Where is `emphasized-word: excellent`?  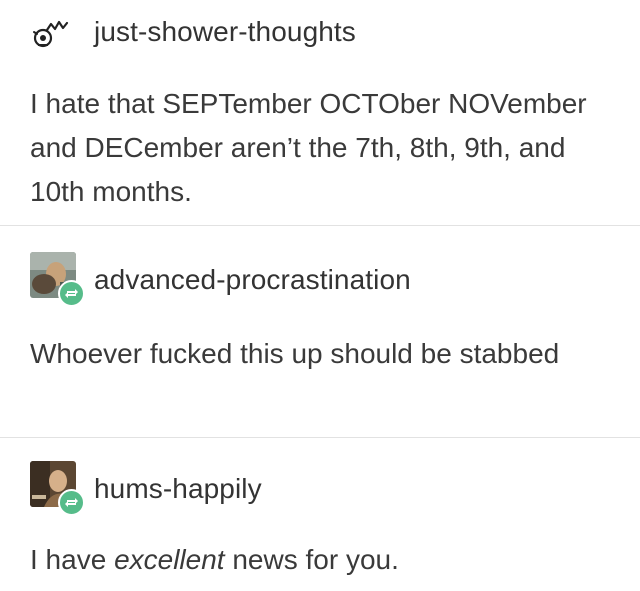 emphasized-word: excellent is located at coordinates (169, 559).